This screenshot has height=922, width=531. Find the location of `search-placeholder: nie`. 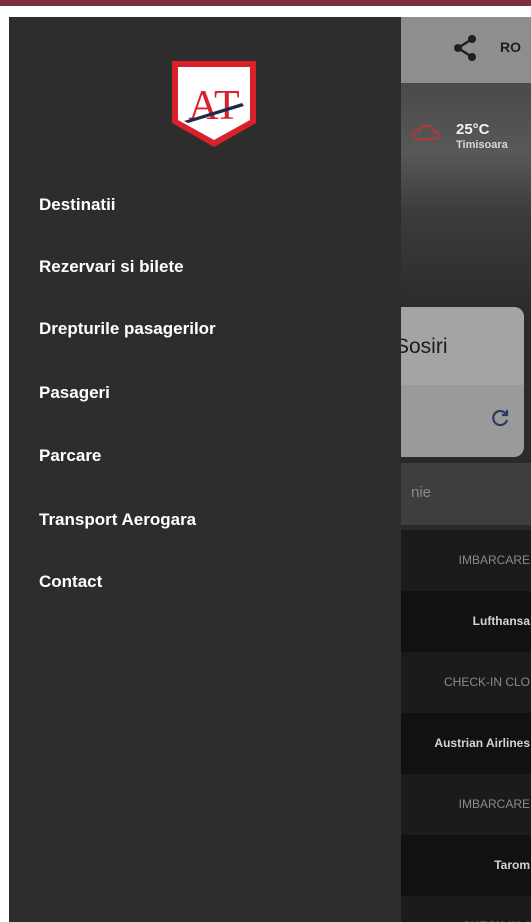

search-placeholder: nie is located at coordinates (421, 492).